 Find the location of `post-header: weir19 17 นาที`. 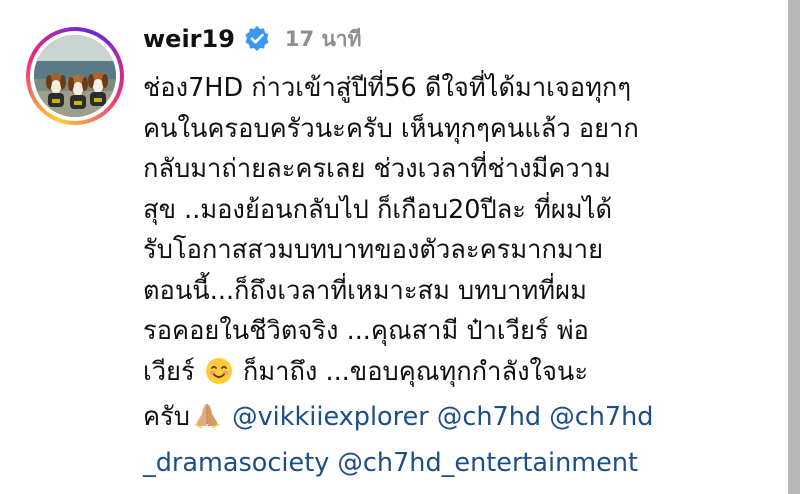

post-header: weir19 17 นาที is located at coordinates (252, 39).